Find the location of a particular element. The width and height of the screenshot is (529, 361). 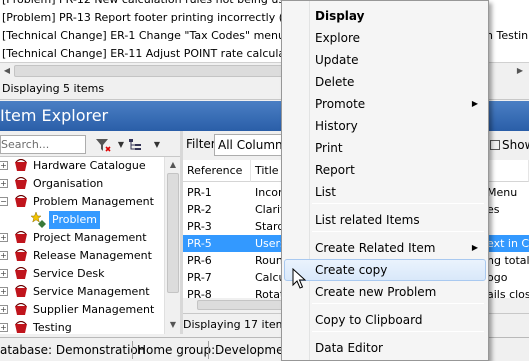

menu-item-label: Update is located at coordinates (337, 60).